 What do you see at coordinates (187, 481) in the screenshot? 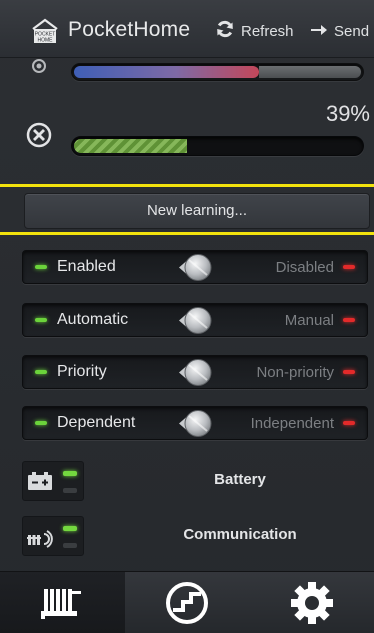
I see `battery-status-row: Battery` at bounding box center [187, 481].